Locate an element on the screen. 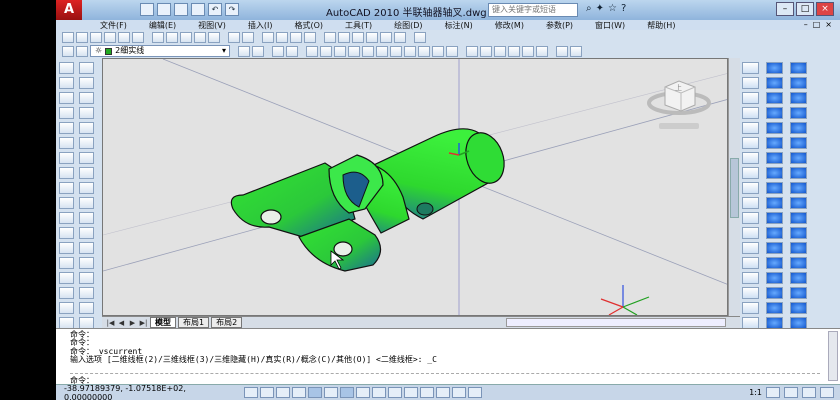  wedge-icon is located at coordinates (798, 83).